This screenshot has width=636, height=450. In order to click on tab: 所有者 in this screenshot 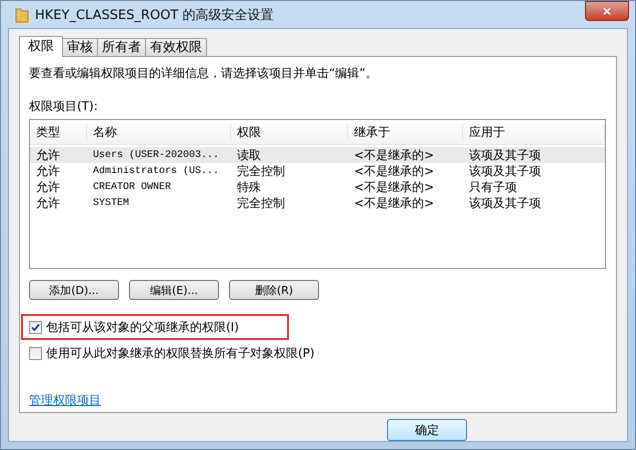, I will do `click(121, 47)`.